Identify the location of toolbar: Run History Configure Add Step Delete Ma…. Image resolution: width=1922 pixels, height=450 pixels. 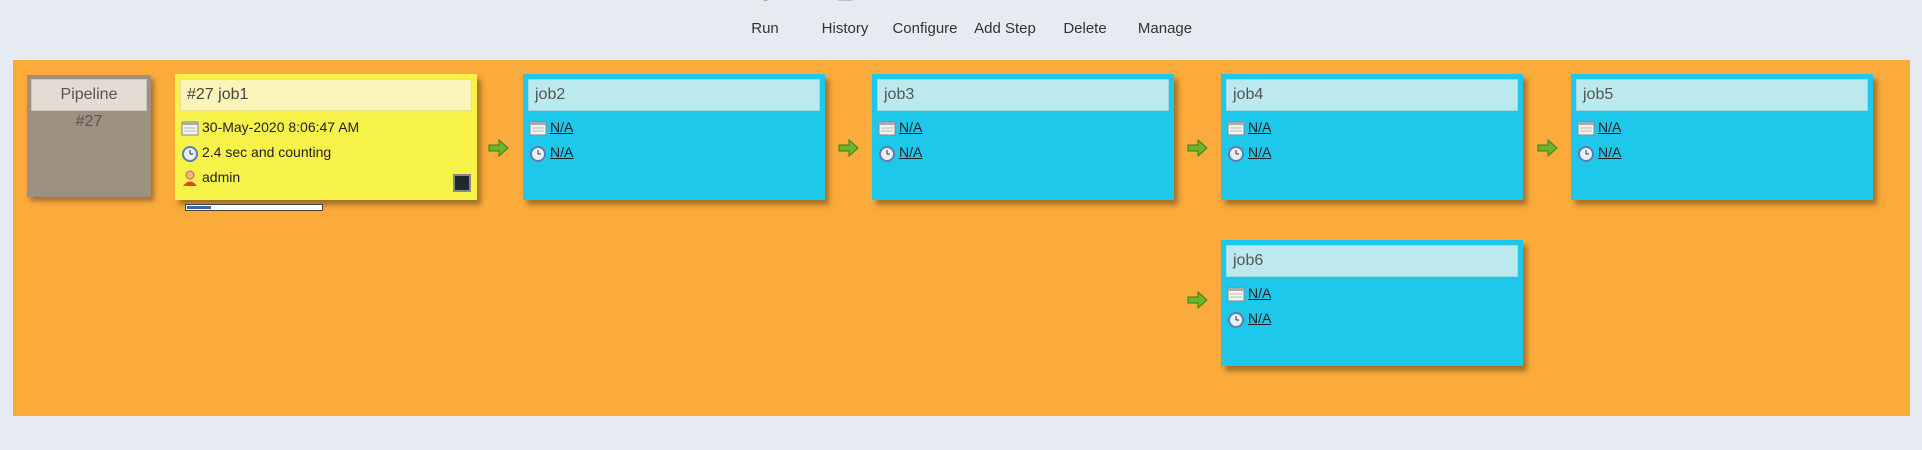
(980, 24).